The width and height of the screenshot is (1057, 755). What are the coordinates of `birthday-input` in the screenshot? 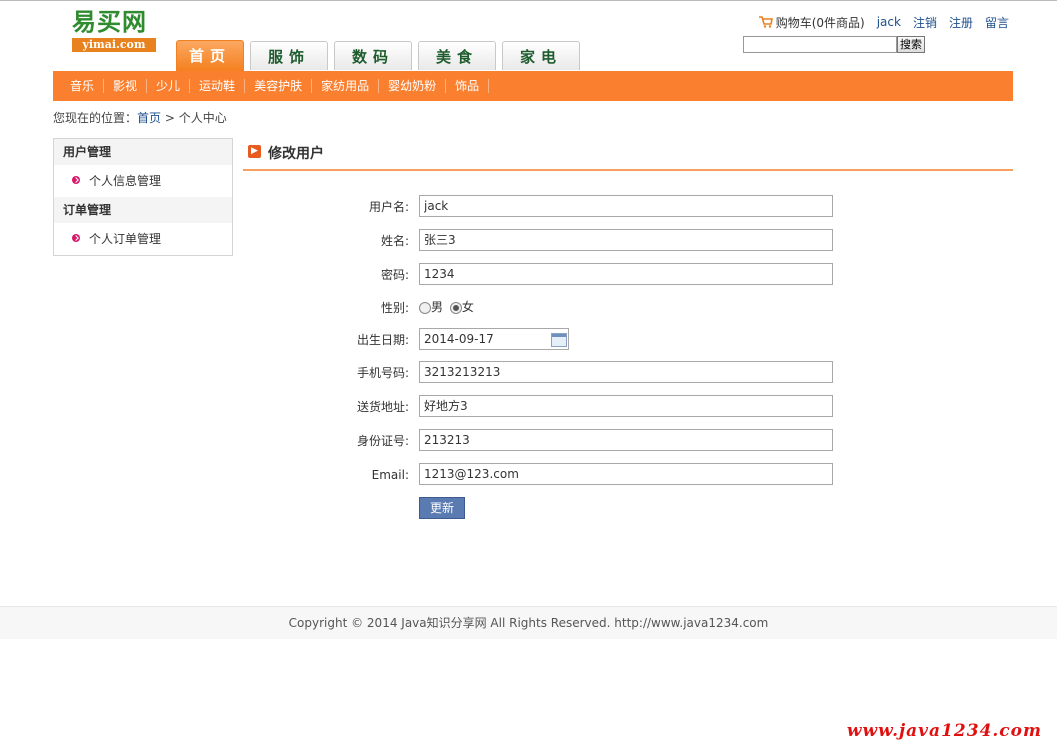 It's located at (494, 339).